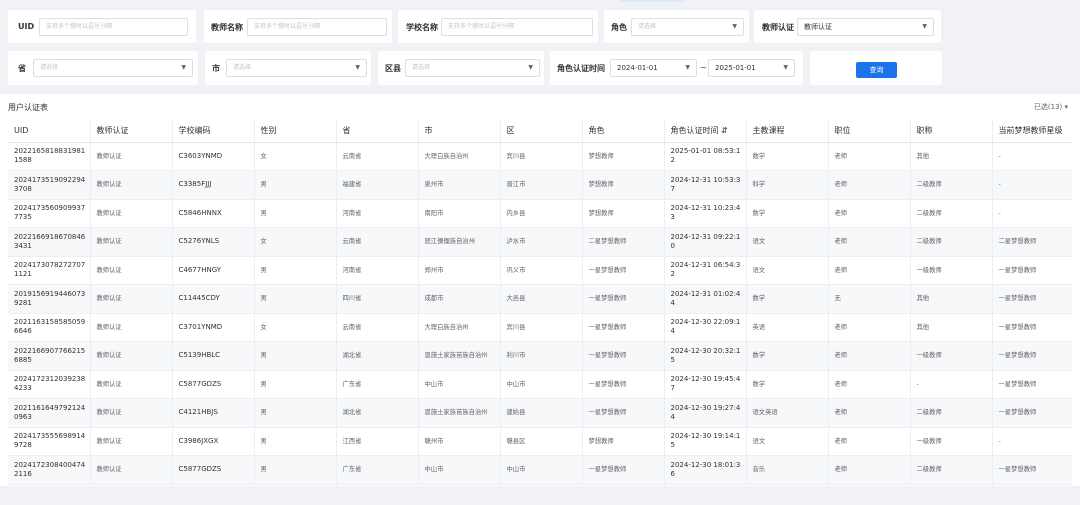 The image size is (1080, 505). I want to click on end-date-select: 2025-01-01 ▼, so click(751, 68).